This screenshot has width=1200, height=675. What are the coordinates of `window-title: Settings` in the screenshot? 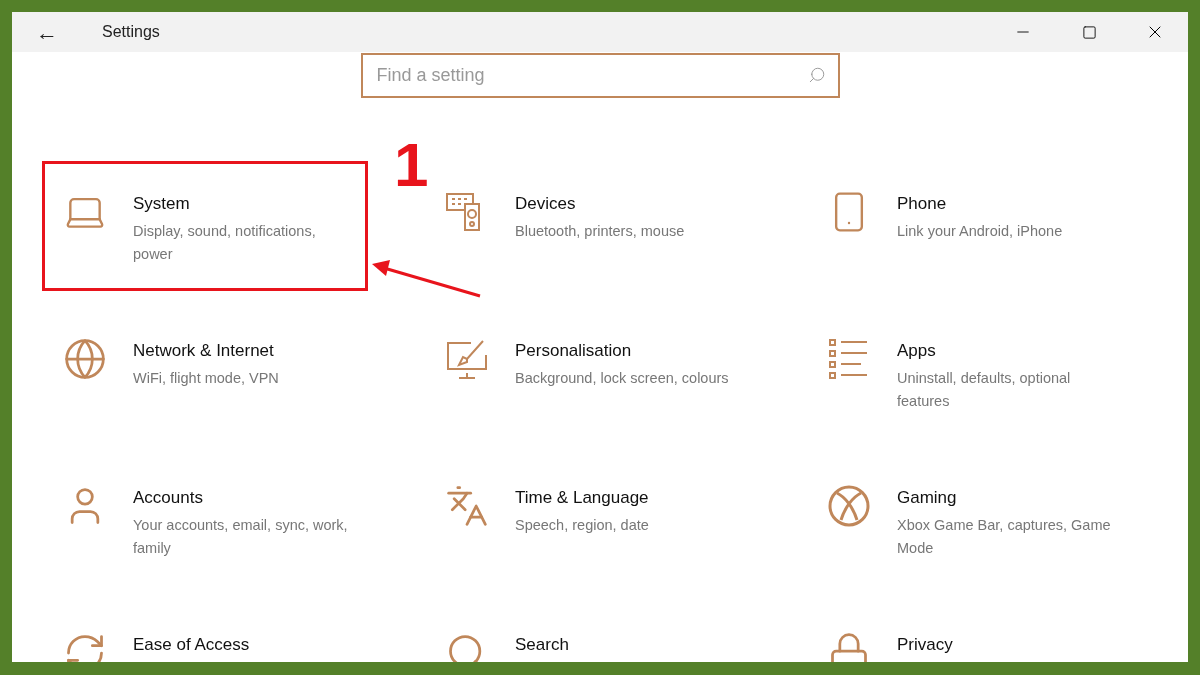 It's located at (131, 32).